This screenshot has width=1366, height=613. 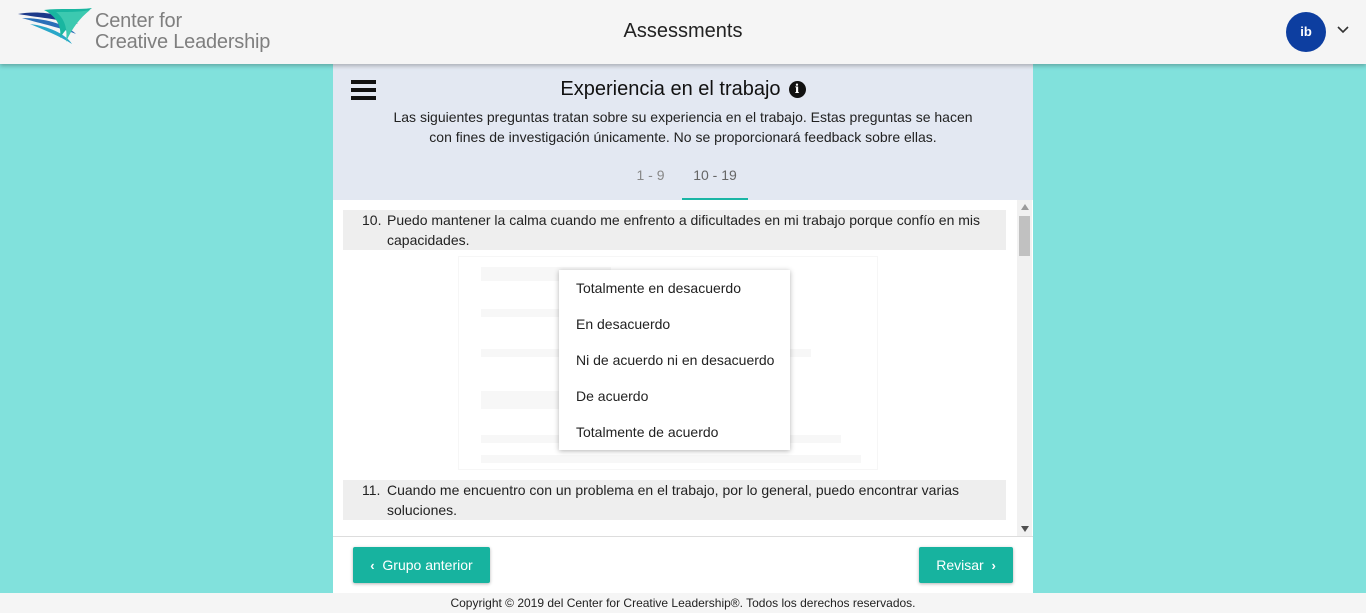 I want to click on section-title: Experiencia en el trabajo i, so click(x=683, y=89).